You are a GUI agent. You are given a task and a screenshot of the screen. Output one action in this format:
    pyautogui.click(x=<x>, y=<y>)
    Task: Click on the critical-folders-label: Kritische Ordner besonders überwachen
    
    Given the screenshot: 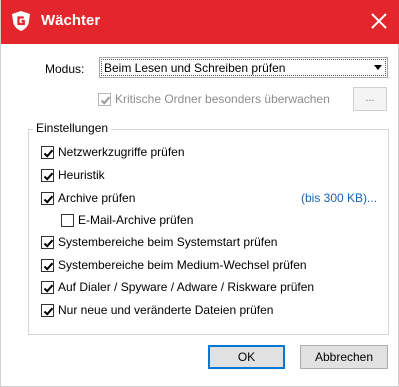 What is the action you would take?
    pyautogui.click(x=222, y=99)
    